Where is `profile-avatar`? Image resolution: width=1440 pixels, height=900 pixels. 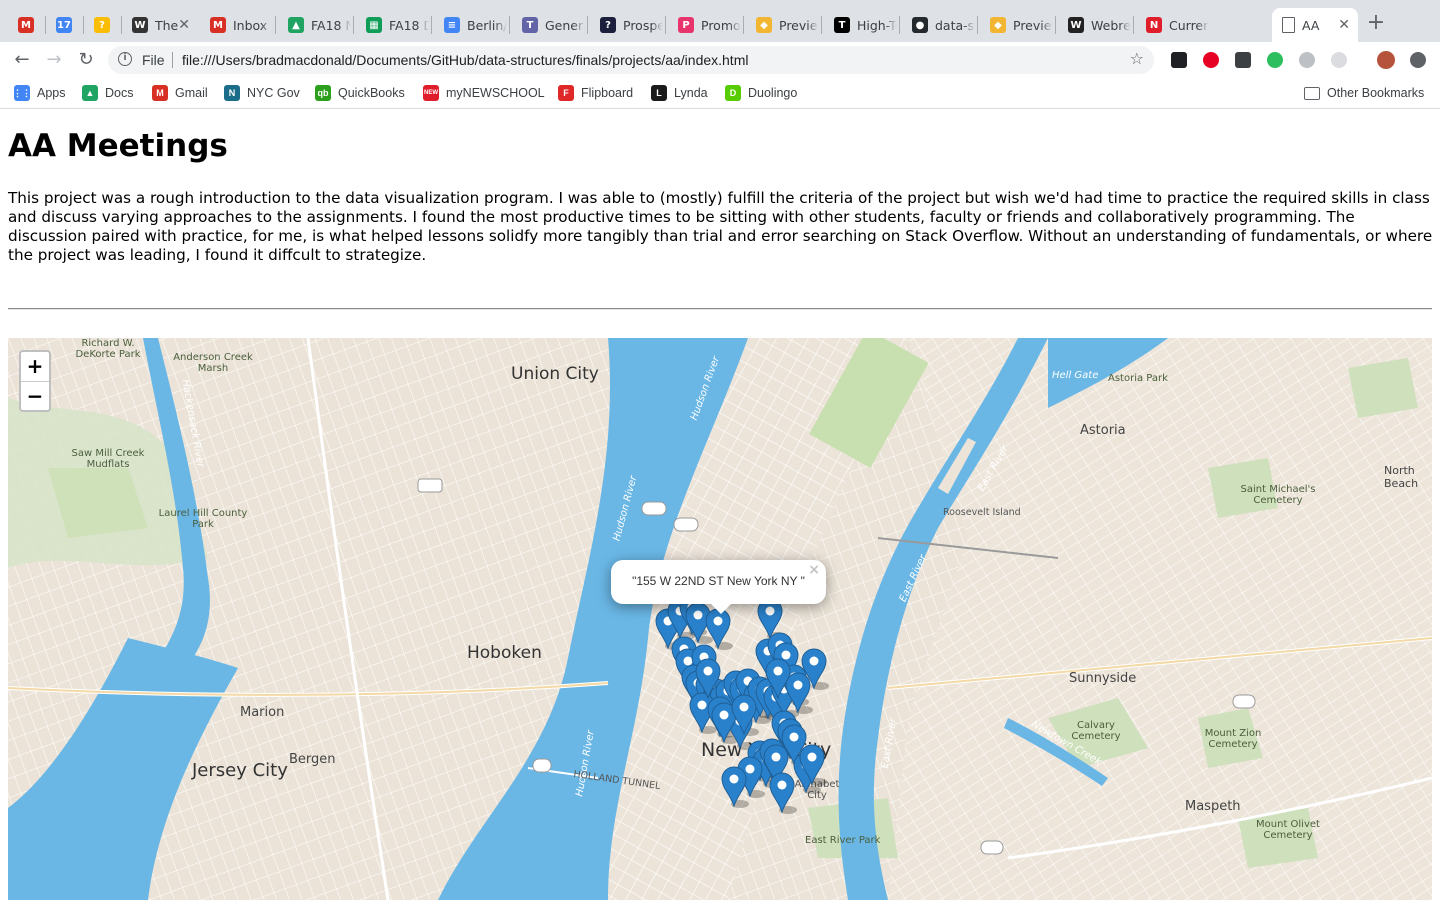 profile-avatar is located at coordinates (1386, 60).